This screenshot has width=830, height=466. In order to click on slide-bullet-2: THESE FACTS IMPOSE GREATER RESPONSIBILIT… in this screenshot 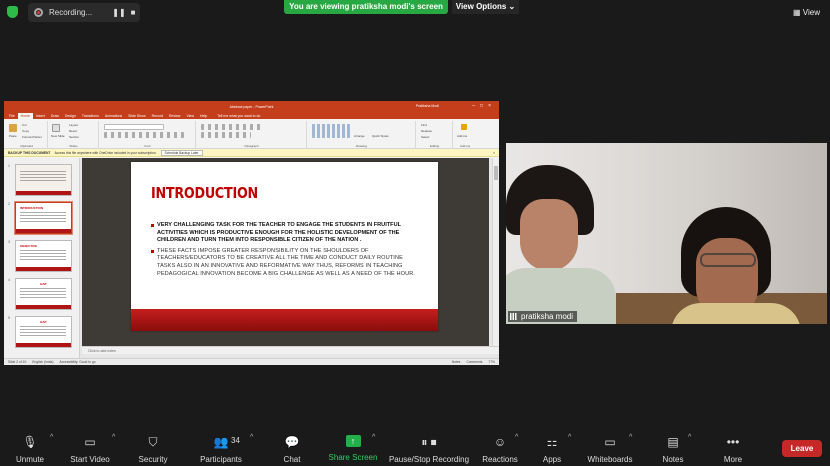, I will do `click(286, 263)`.